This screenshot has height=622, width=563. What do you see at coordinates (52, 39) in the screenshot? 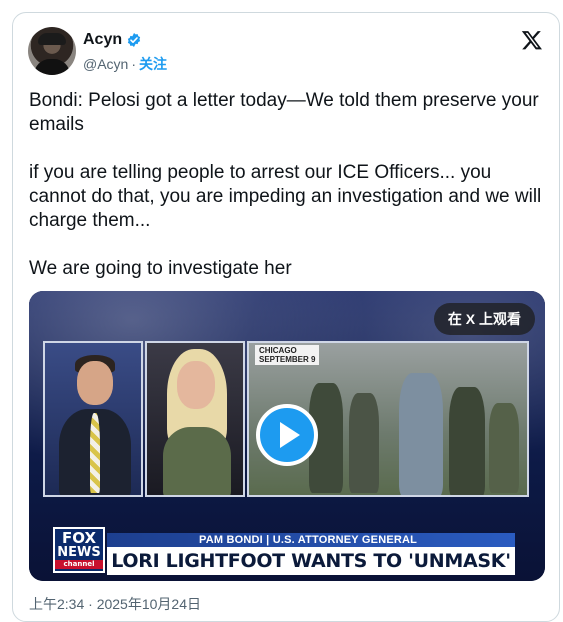
I see `avatar-hat` at bounding box center [52, 39].